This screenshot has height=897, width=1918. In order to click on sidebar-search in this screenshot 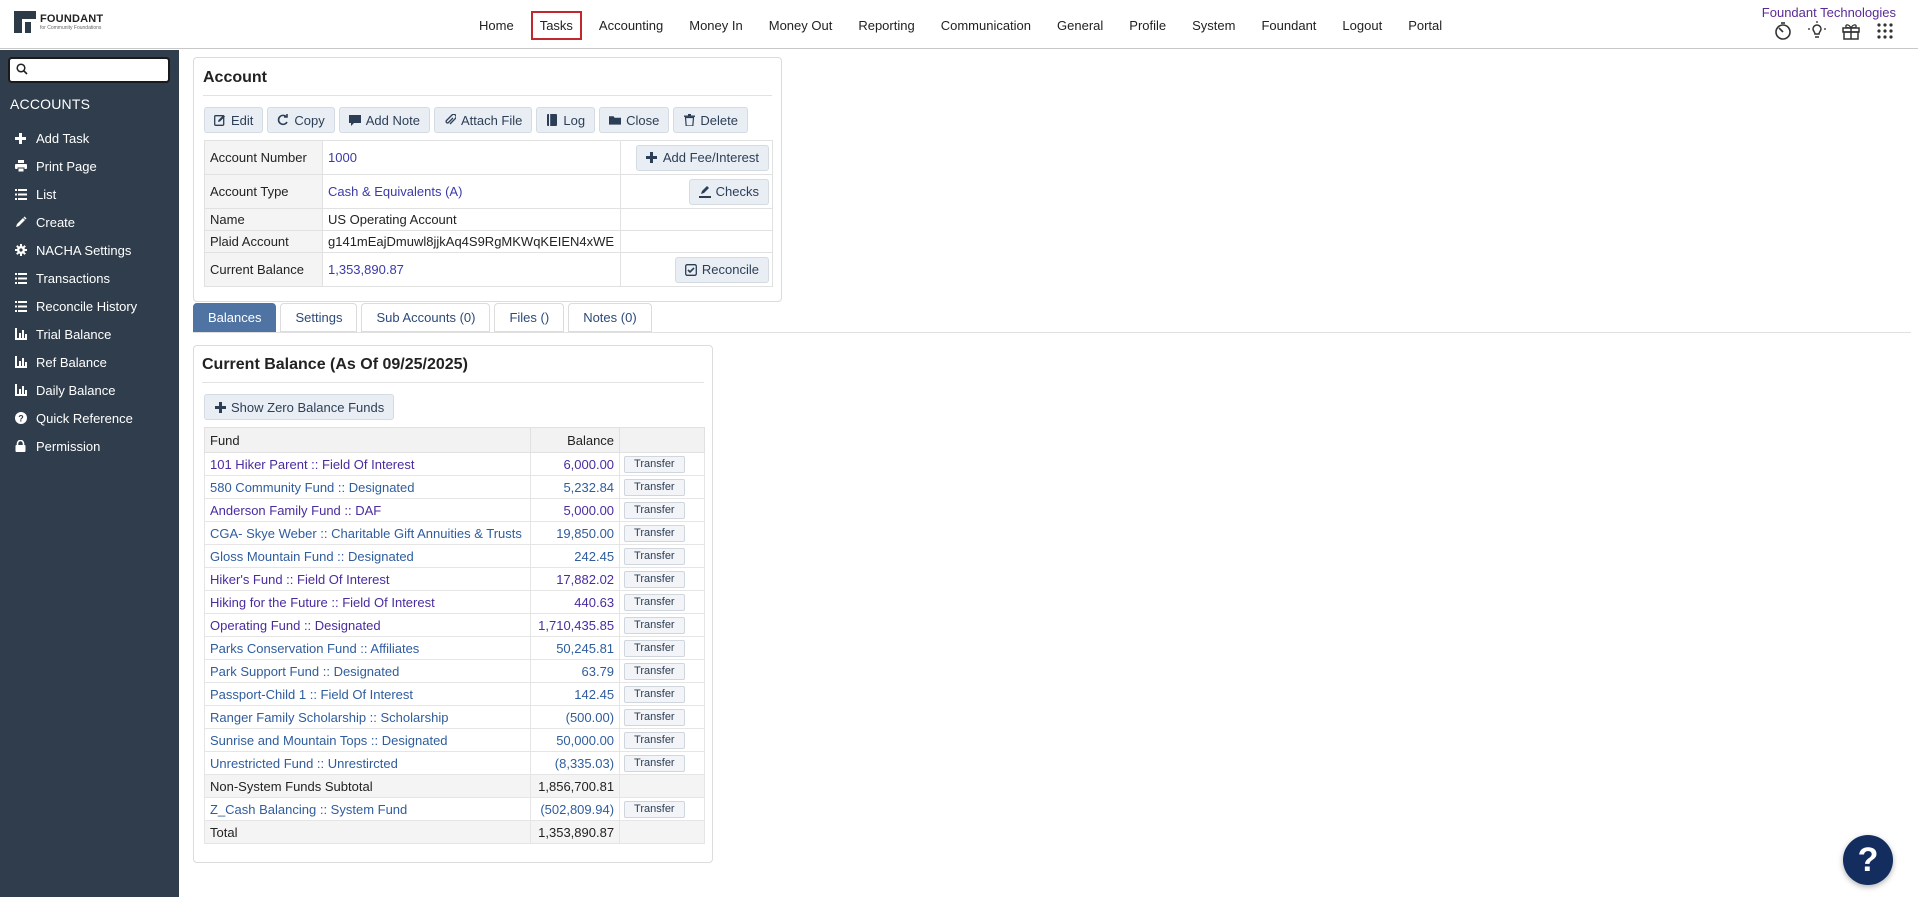, I will do `click(89, 70)`.